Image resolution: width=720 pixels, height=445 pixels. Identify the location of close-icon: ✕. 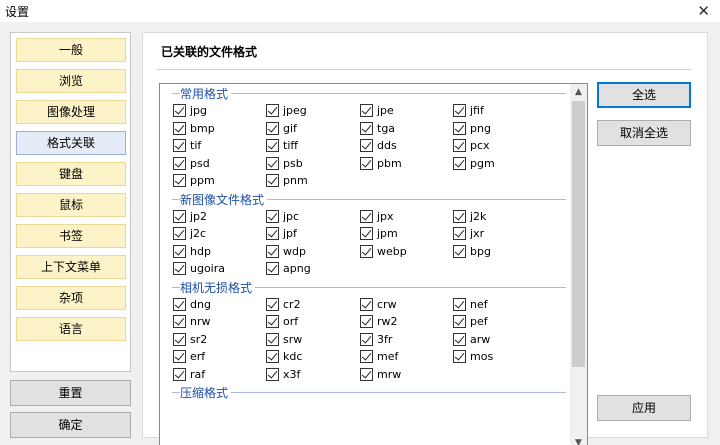
(703, 11).